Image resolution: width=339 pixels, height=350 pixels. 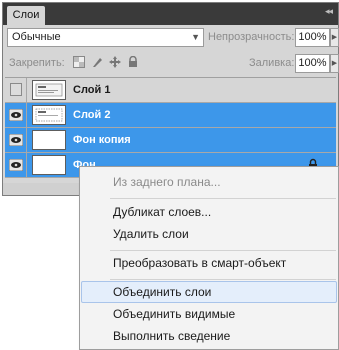 I want to click on opacity-input: 100%, so click(x=312, y=37).